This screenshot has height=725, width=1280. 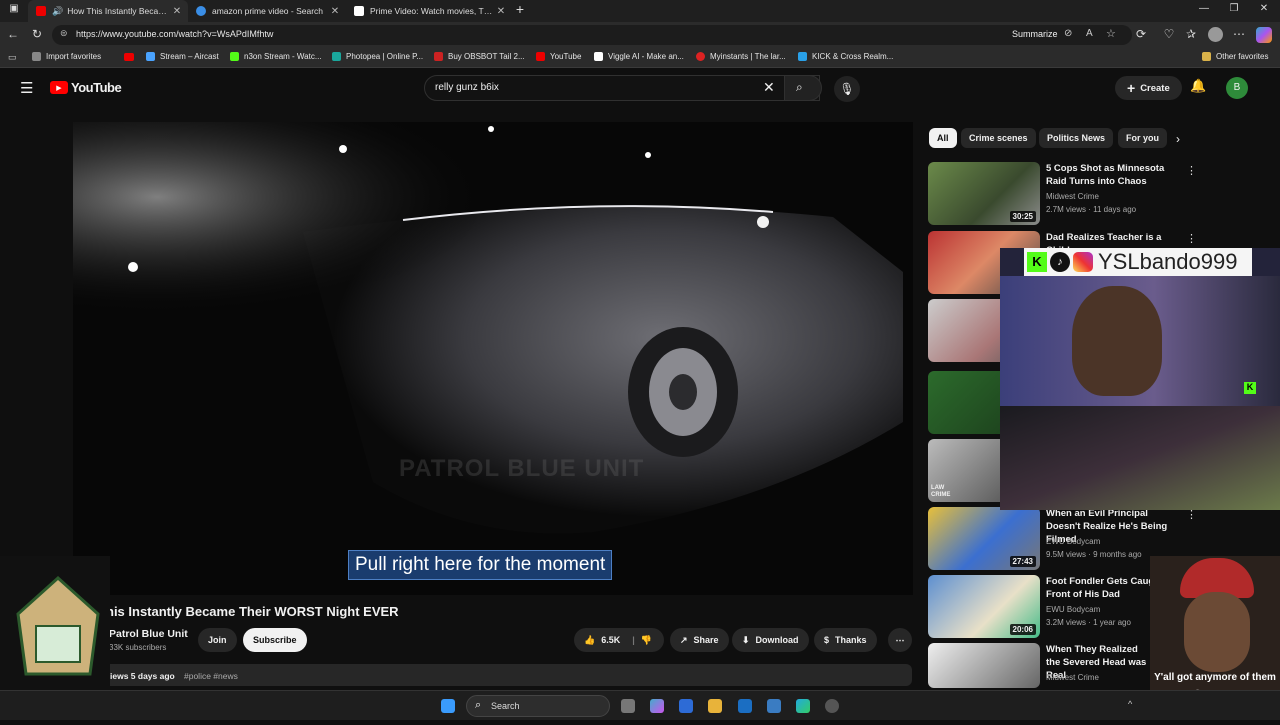 I want to click on chip-crime-scenes: Crime scenes, so click(x=998, y=138).